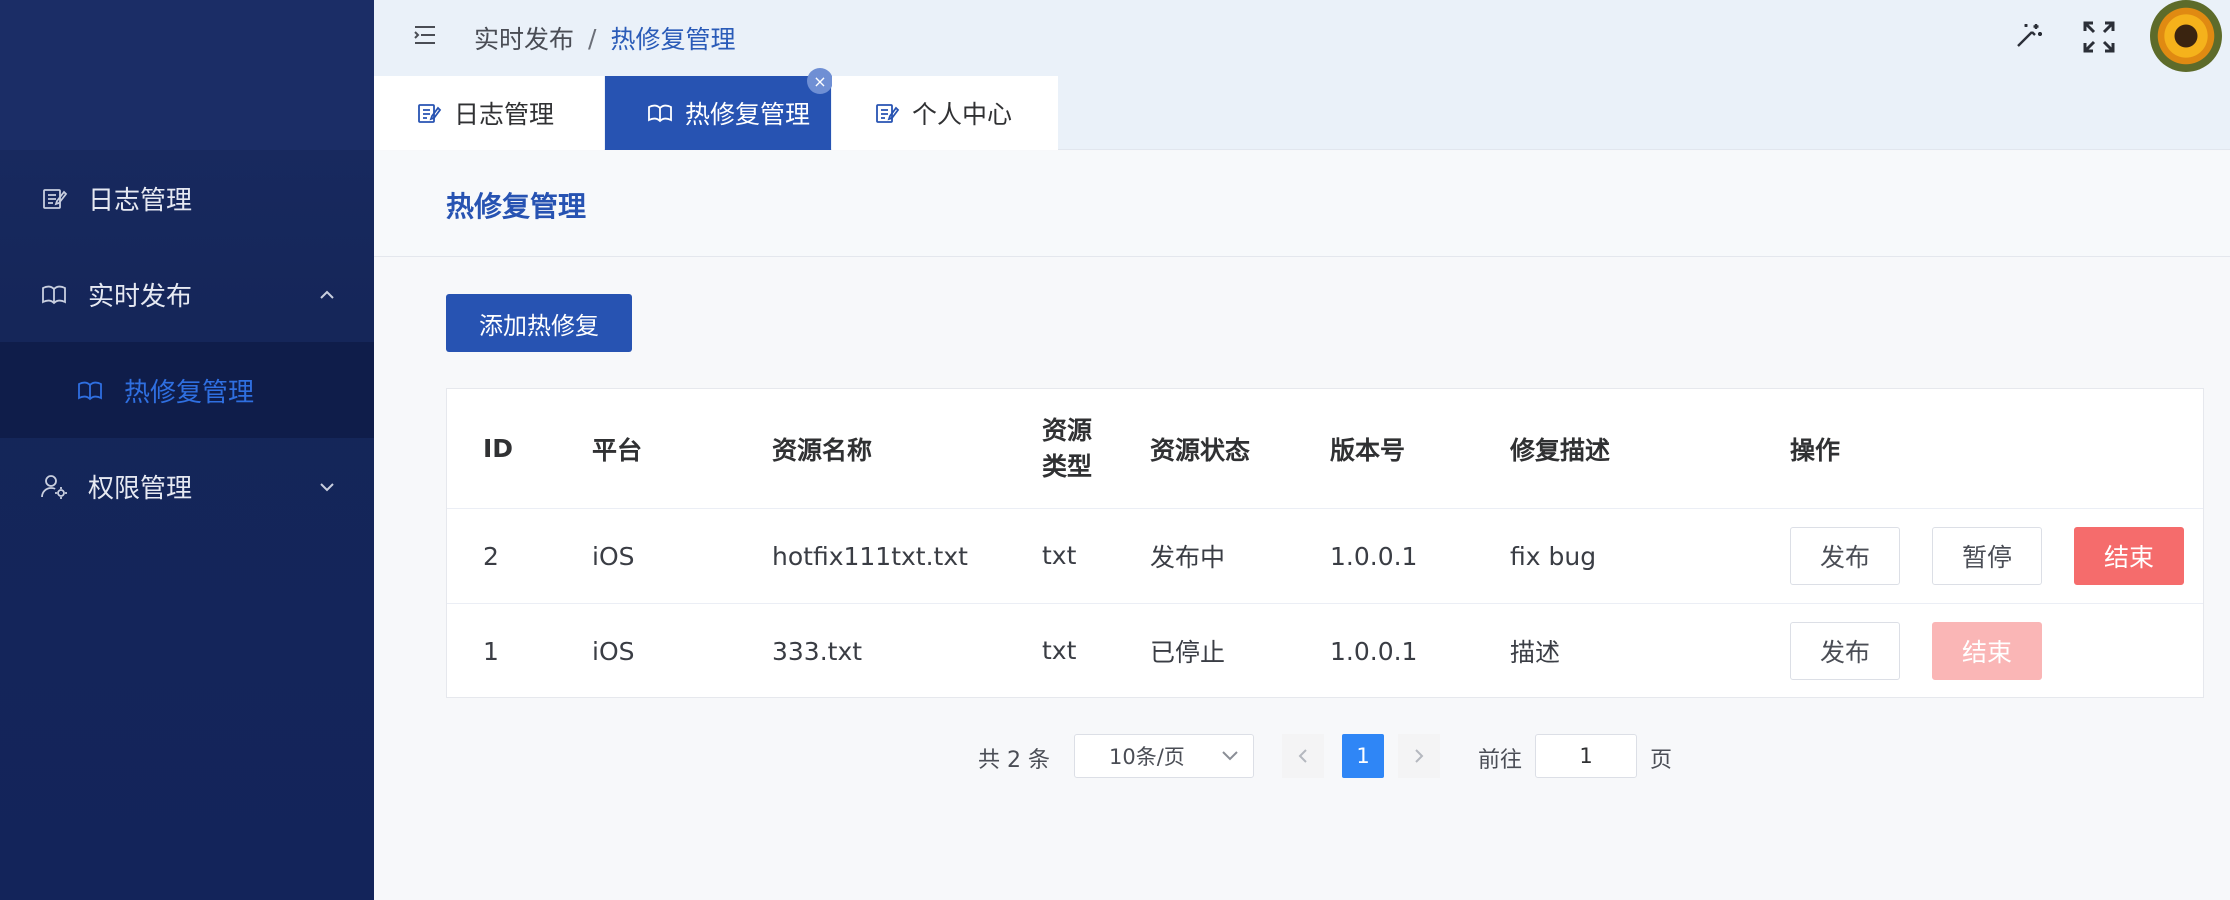 Image resolution: width=2230 pixels, height=900 pixels. Describe the element at coordinates (504, 114) in the screenshot. I see `tab-label: 日志管理` at that location.